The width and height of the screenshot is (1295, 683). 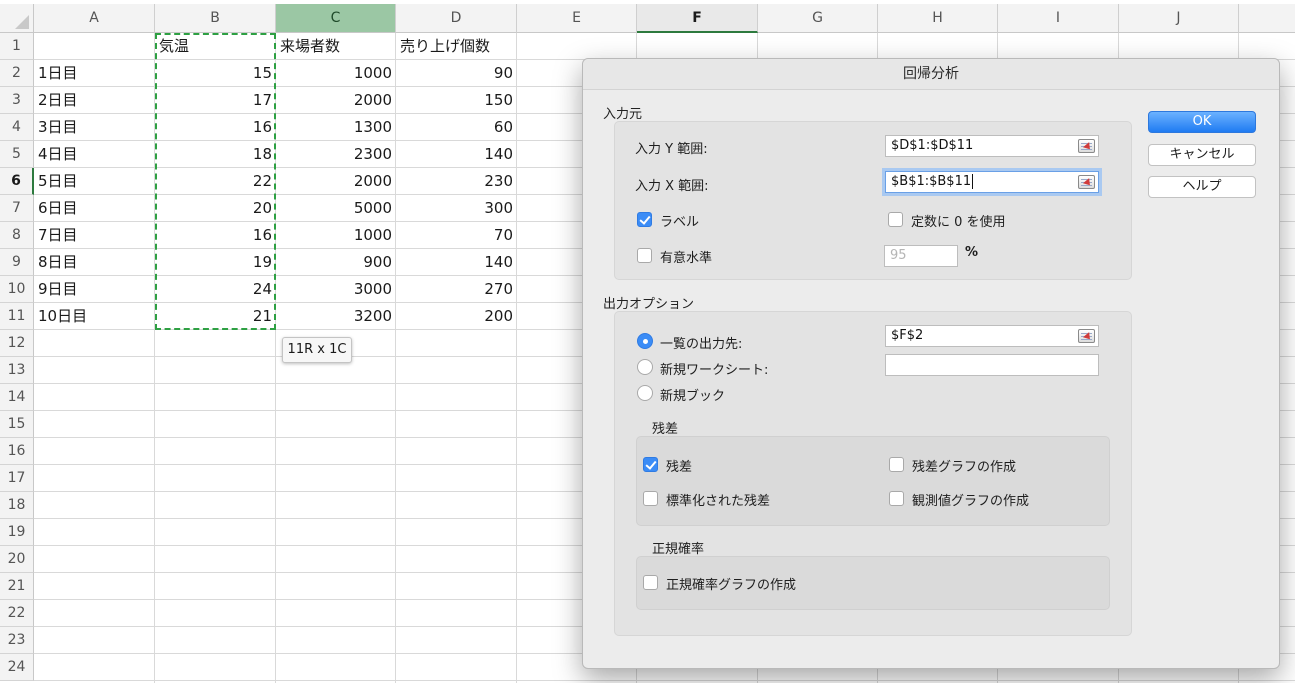 What do you see at coordinates (1202, 187) in the screenshot?
I see `help-button: ヘルプ` at bounding box center [1202, 187].